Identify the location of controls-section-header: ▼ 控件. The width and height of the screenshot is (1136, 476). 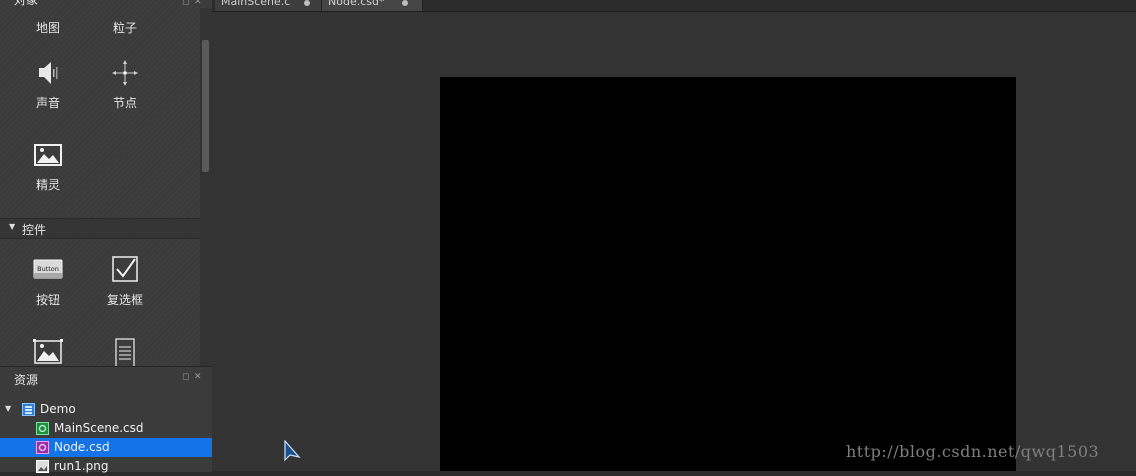
(100, 228).